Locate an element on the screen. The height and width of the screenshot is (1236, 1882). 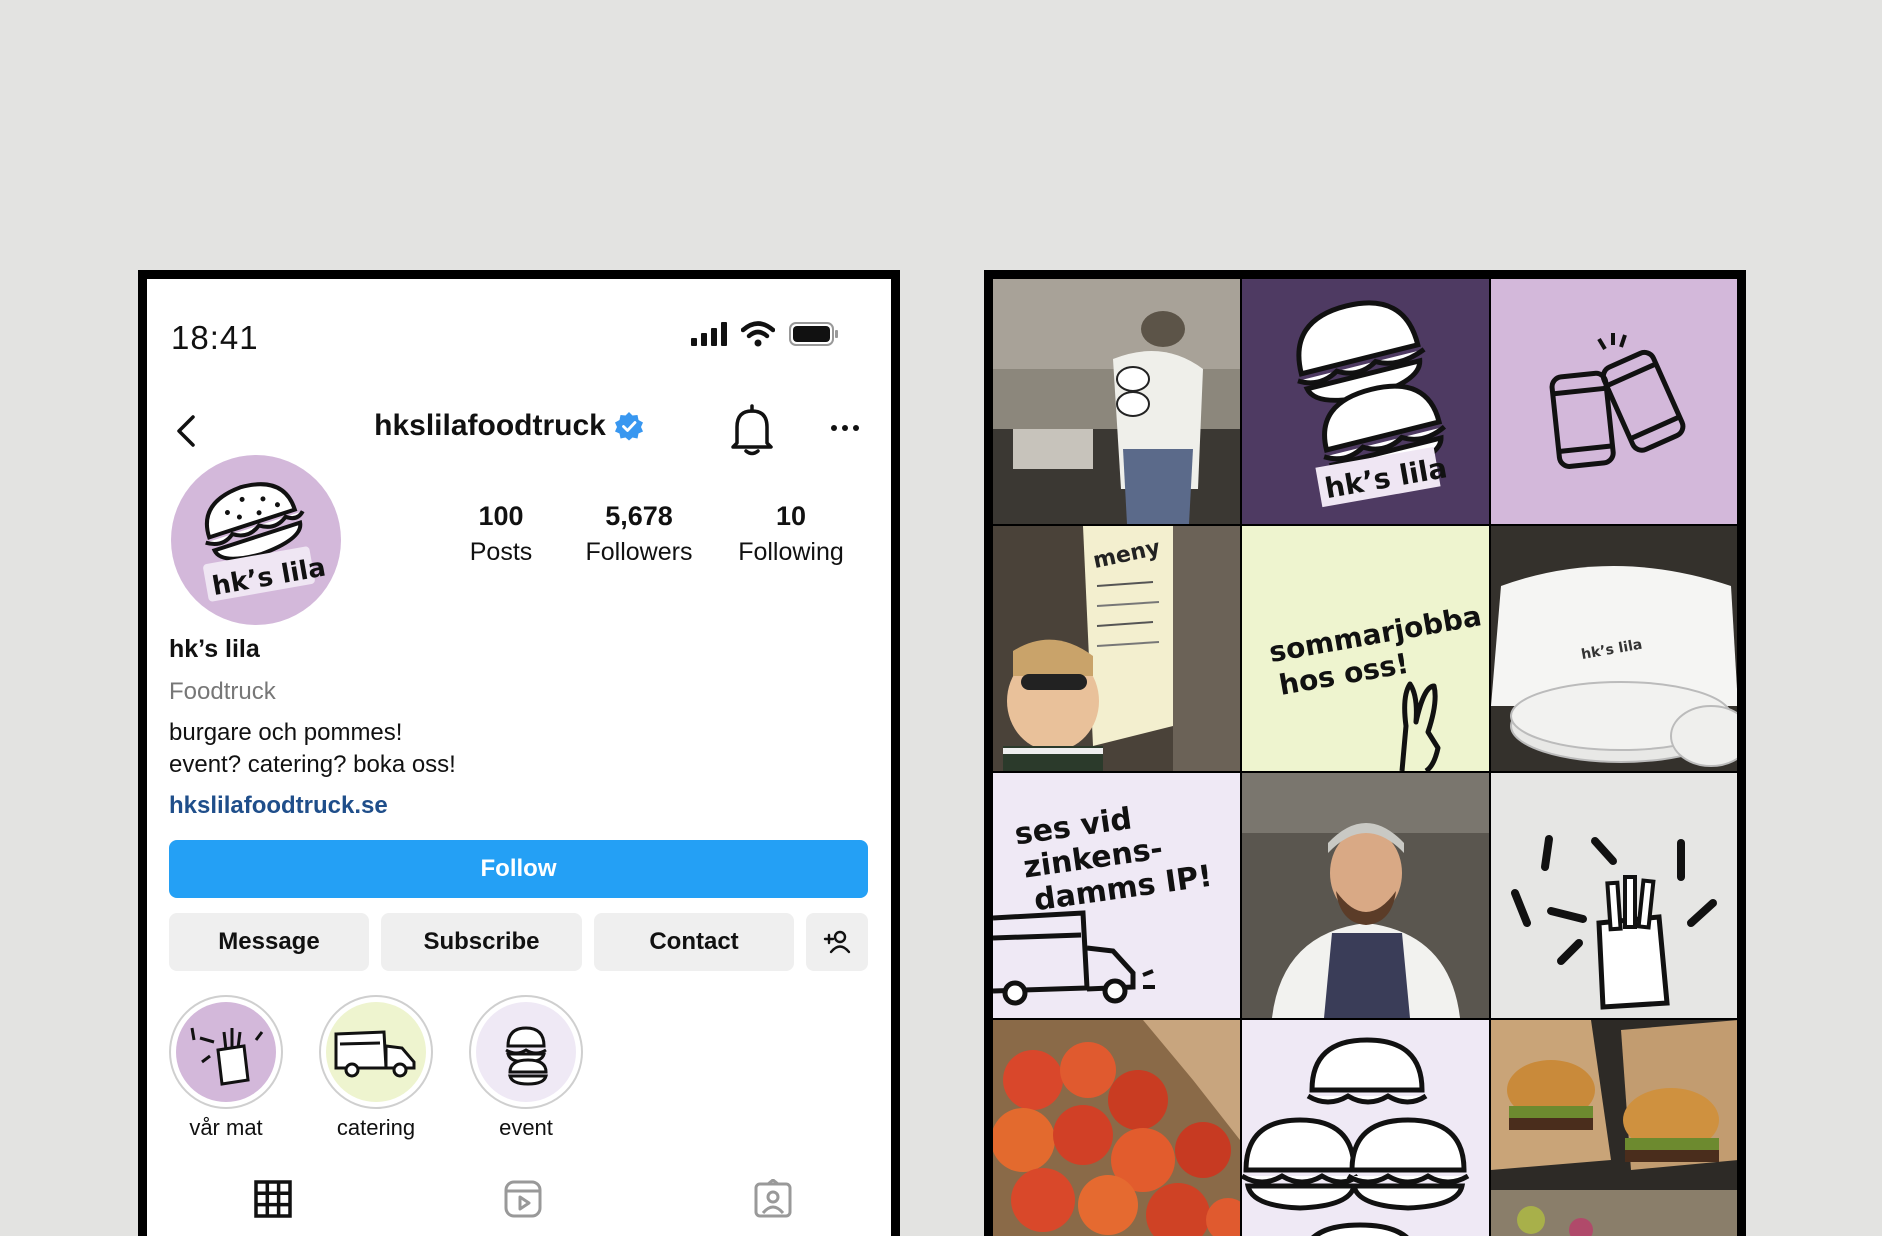
followers-label: Followers is located at coordinates (639, 552).